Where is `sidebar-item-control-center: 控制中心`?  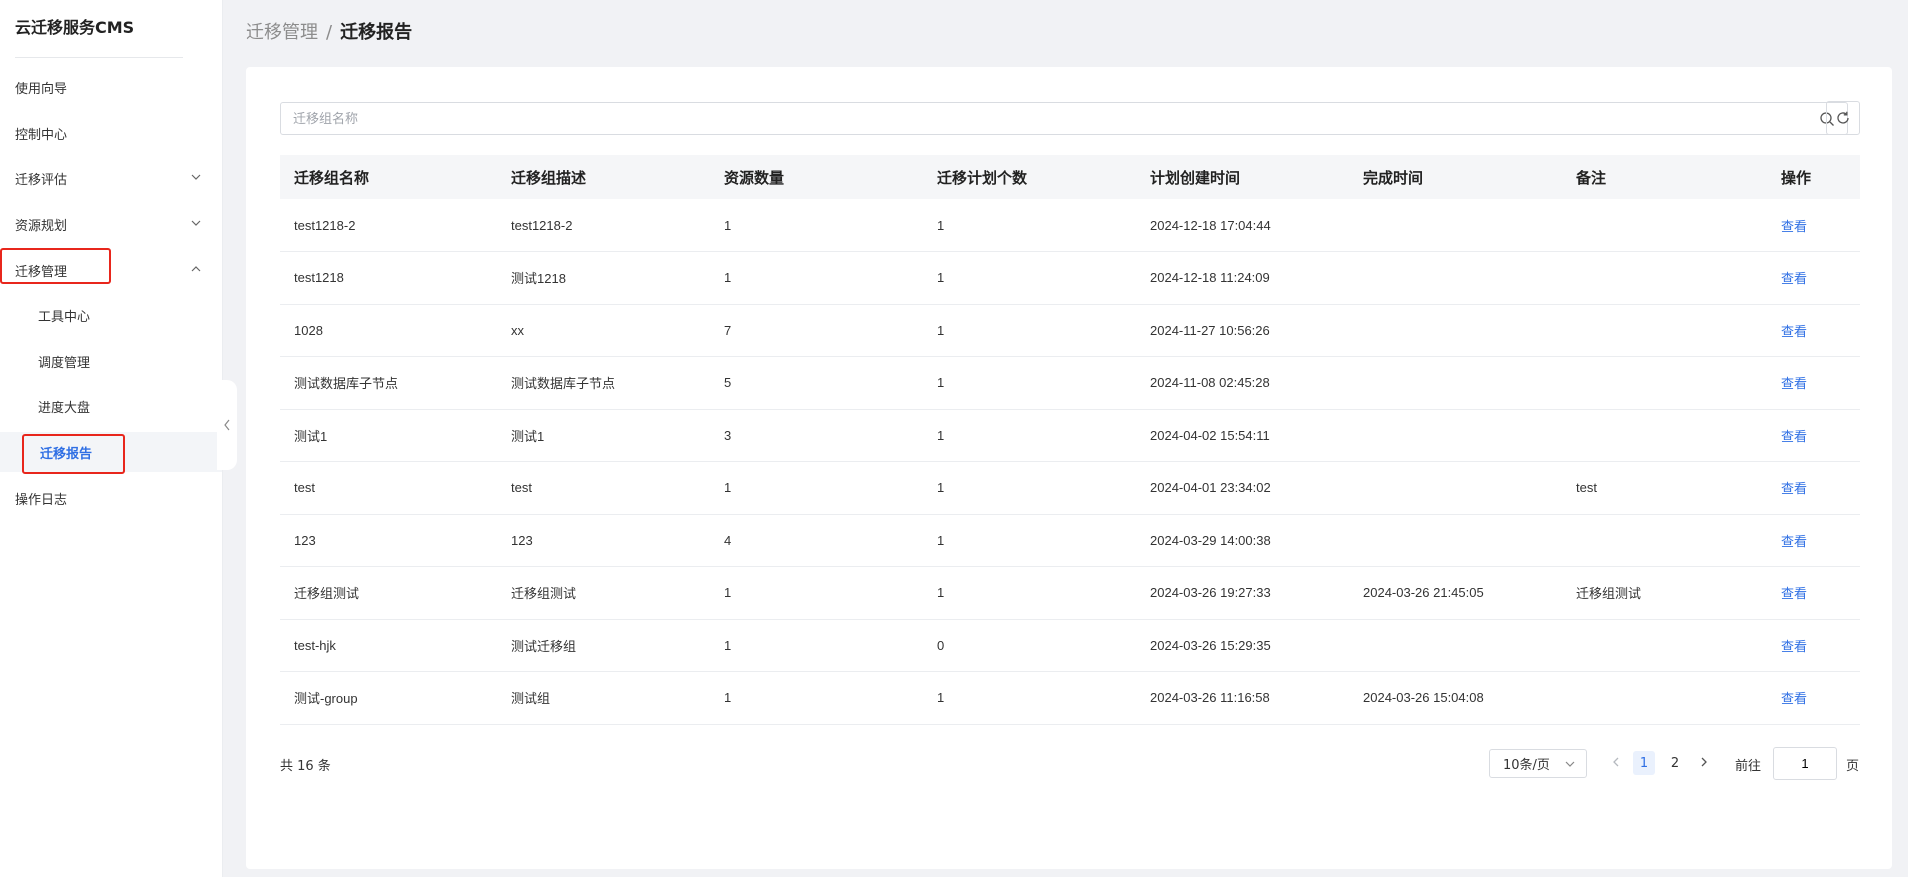
sidebar-item-control-center: 控制中心 is located at coordinates (111, 133).